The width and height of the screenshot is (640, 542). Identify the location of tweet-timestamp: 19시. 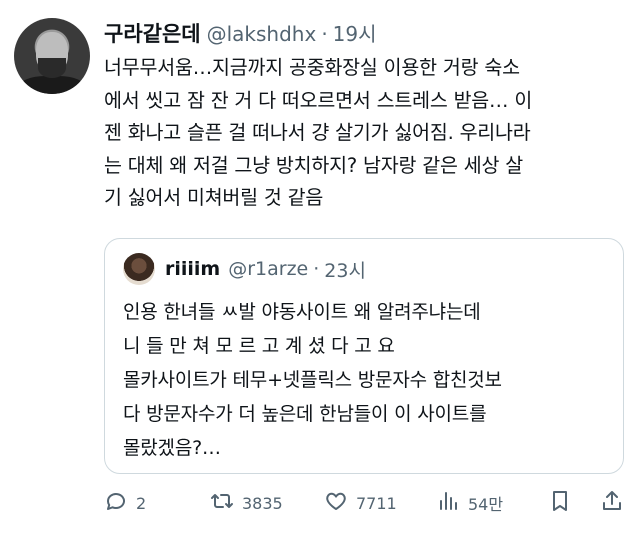
(355, 32).